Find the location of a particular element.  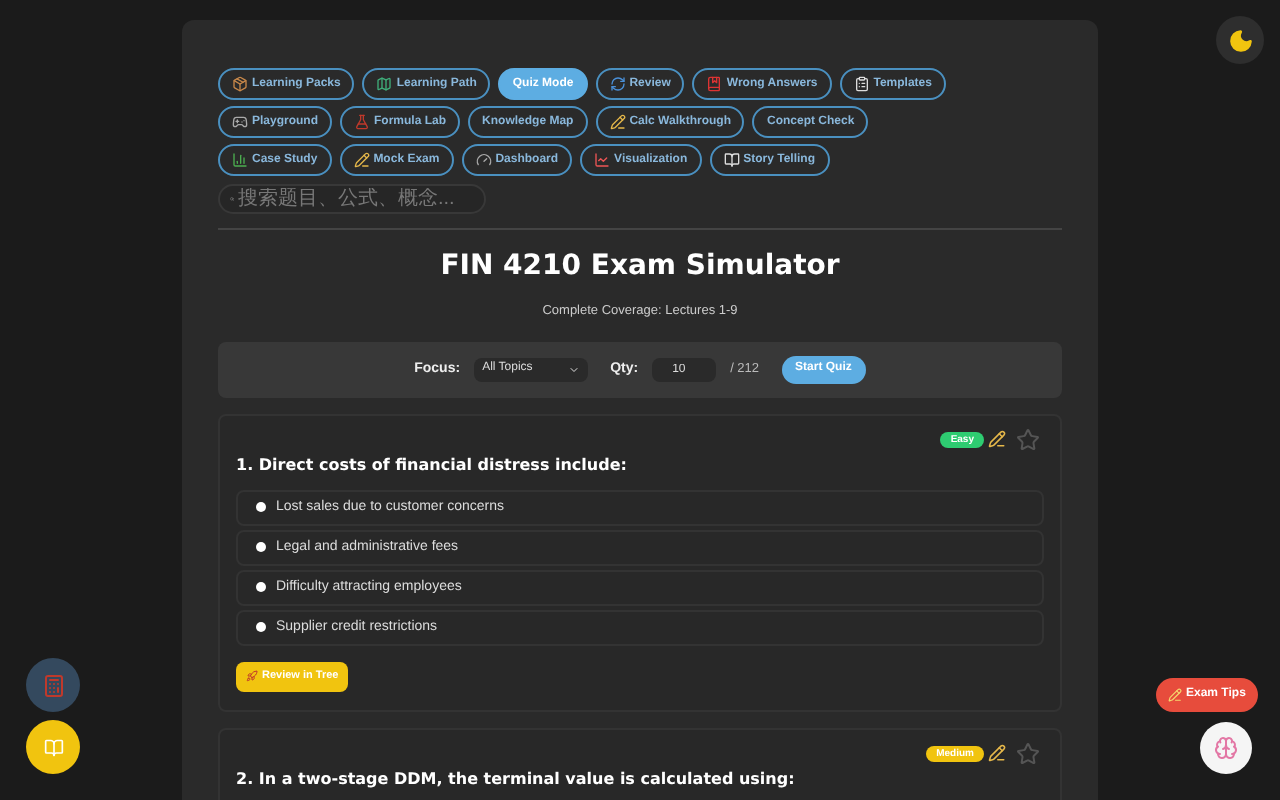

book-button is located at coordinates (53, 747).